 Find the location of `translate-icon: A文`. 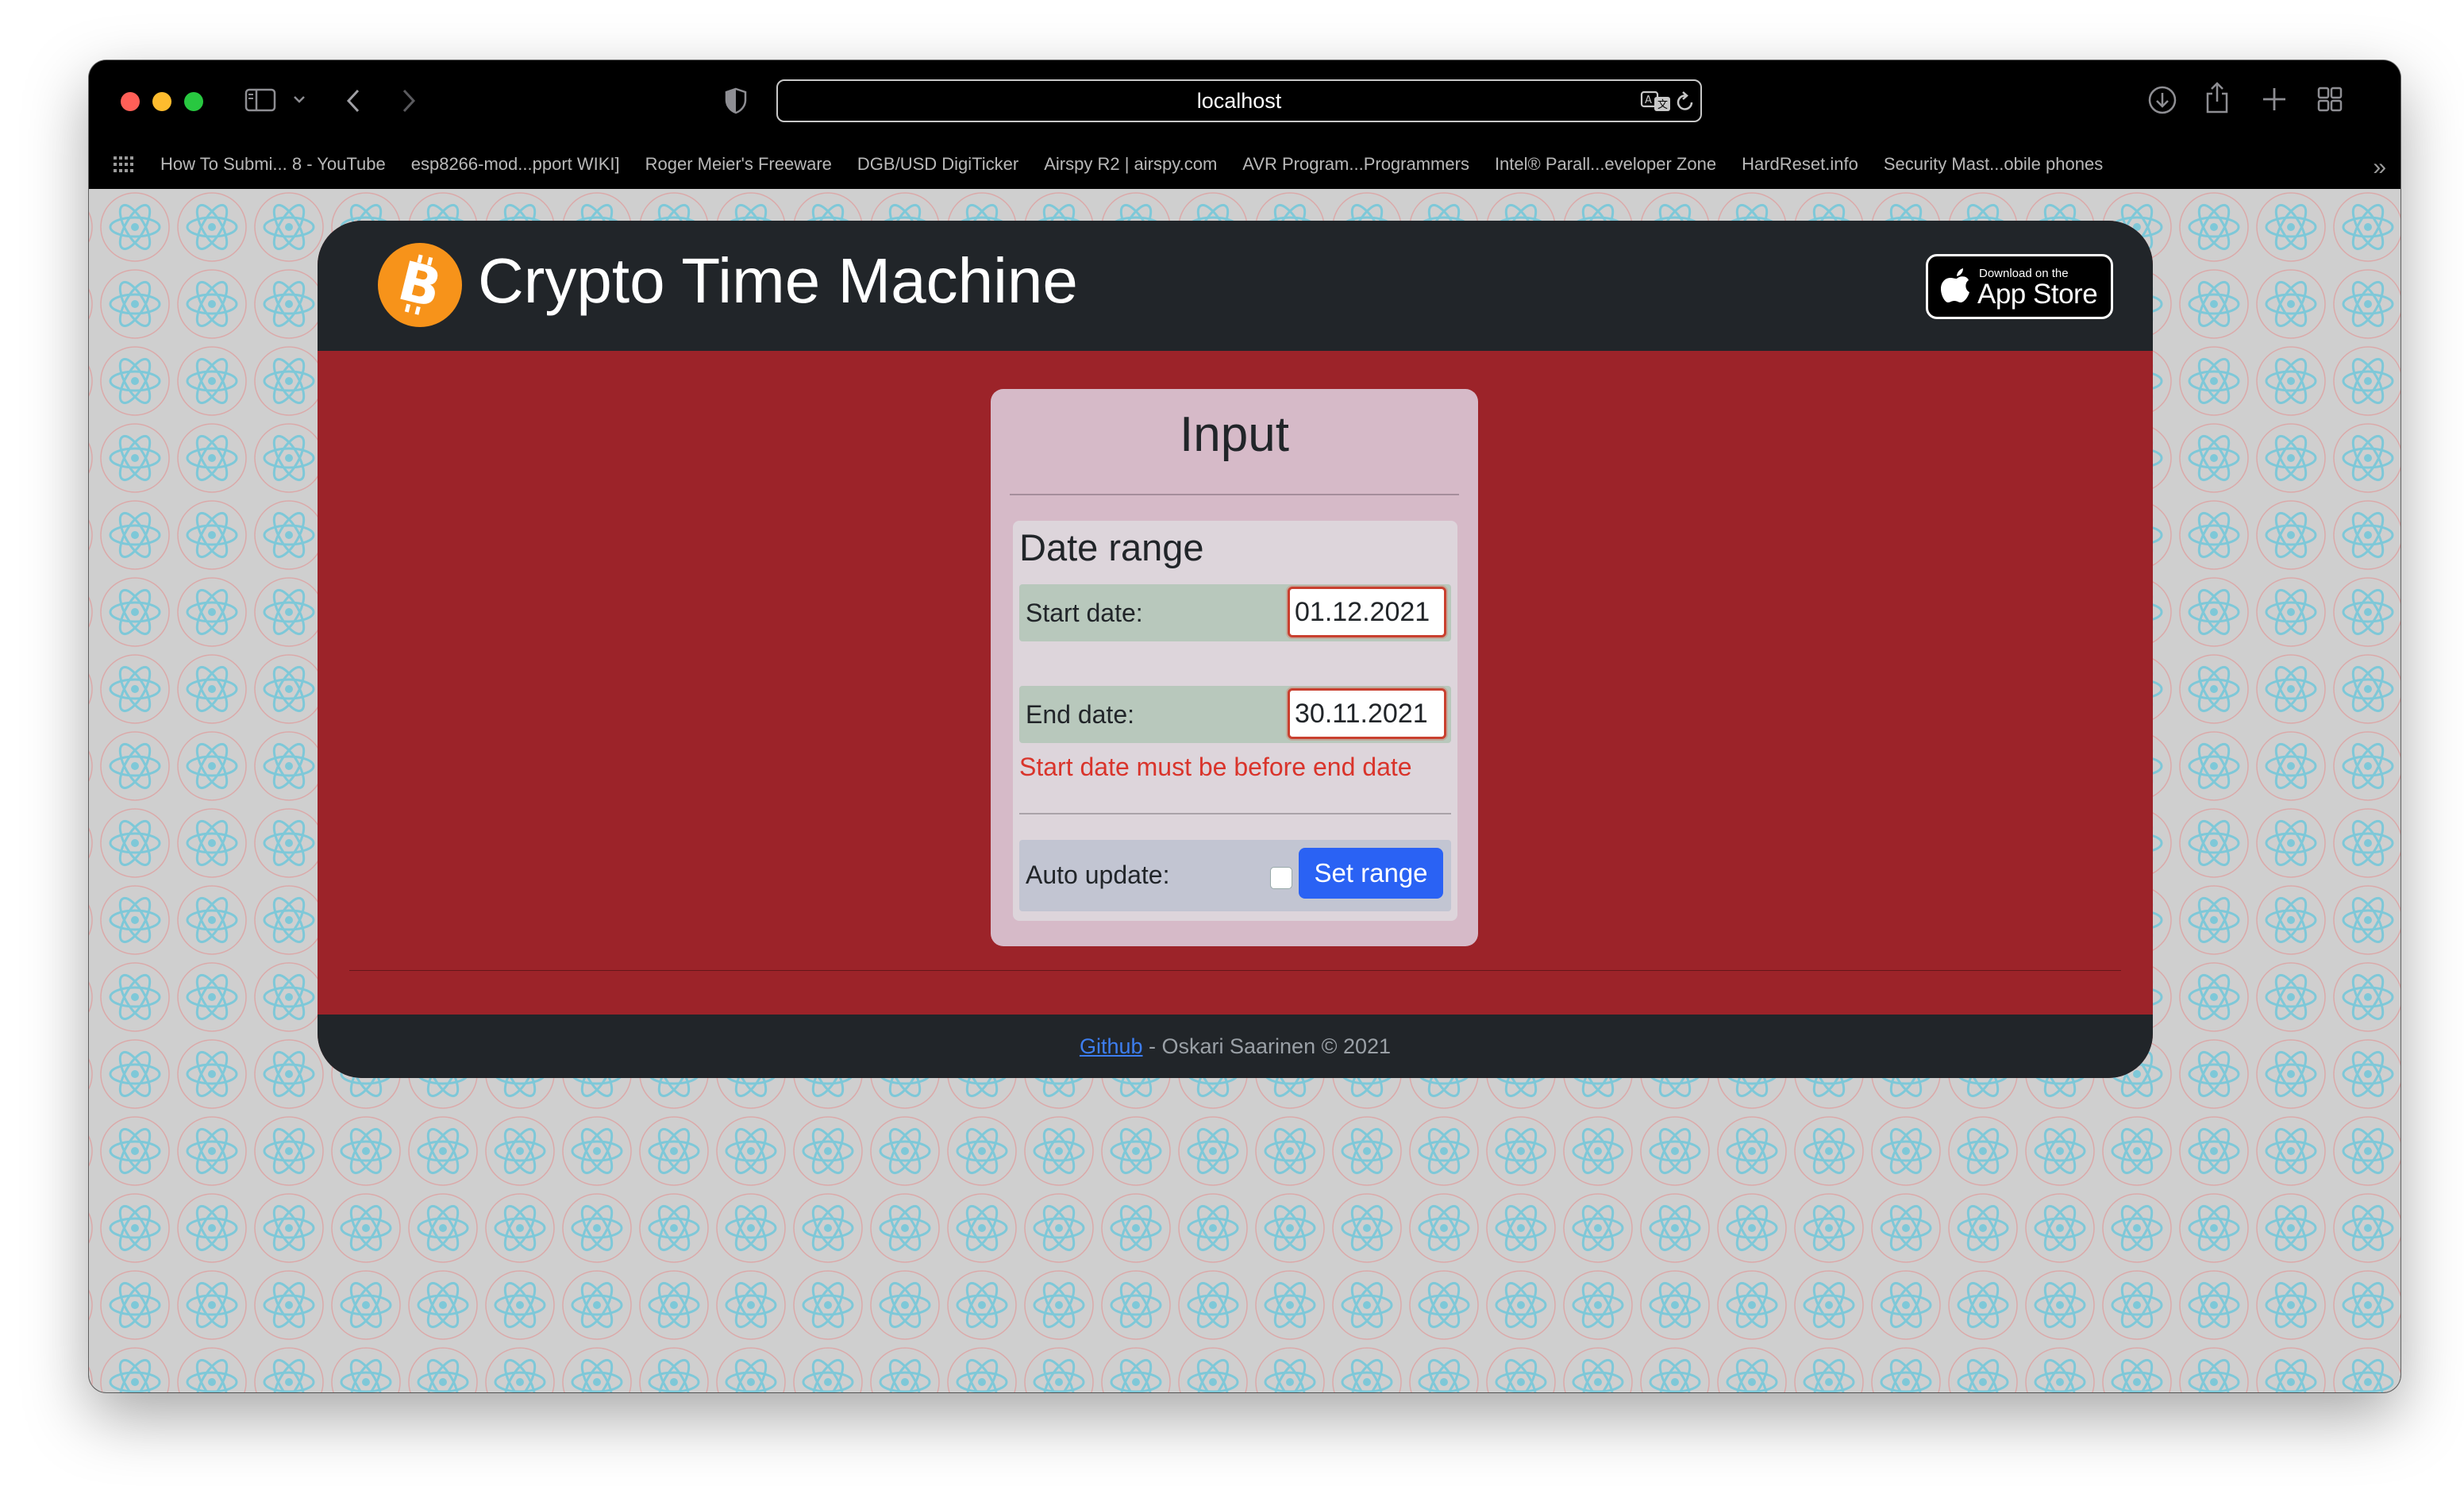

translate-icon: A文 is located at coordinates (1656, 101).